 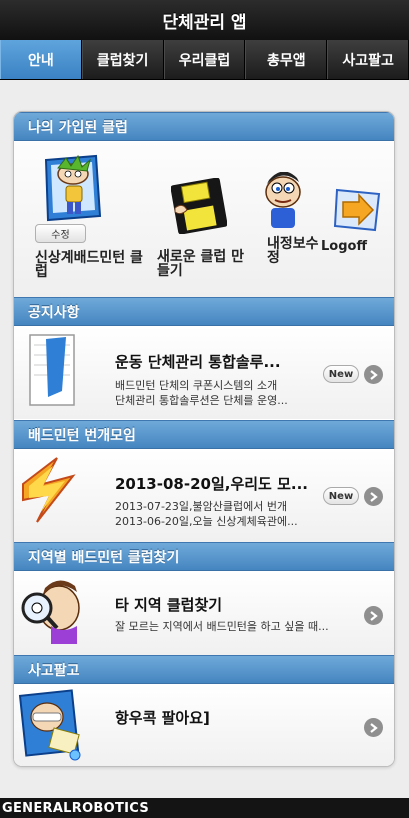 I want to click on regional-search-title: 타 지역 클럽찾기, so click(x=169, y=605).